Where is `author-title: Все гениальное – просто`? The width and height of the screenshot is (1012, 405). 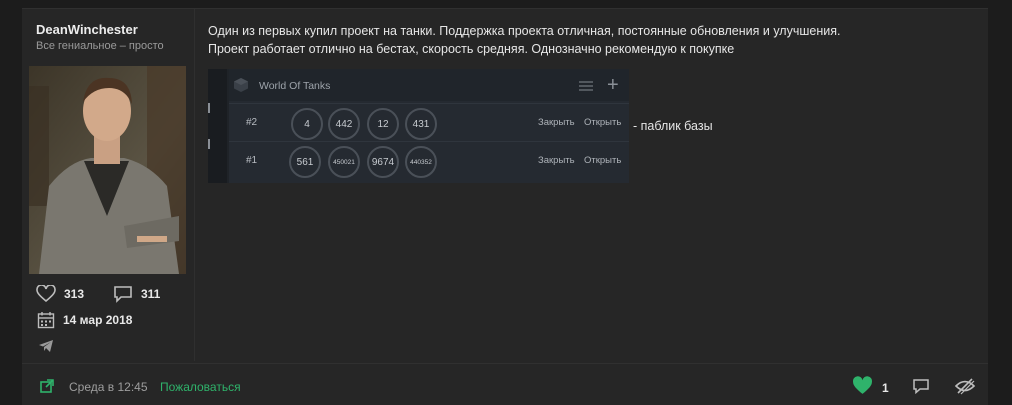
author-title: Все гениальное – просто is located at coordinates (100, 46).